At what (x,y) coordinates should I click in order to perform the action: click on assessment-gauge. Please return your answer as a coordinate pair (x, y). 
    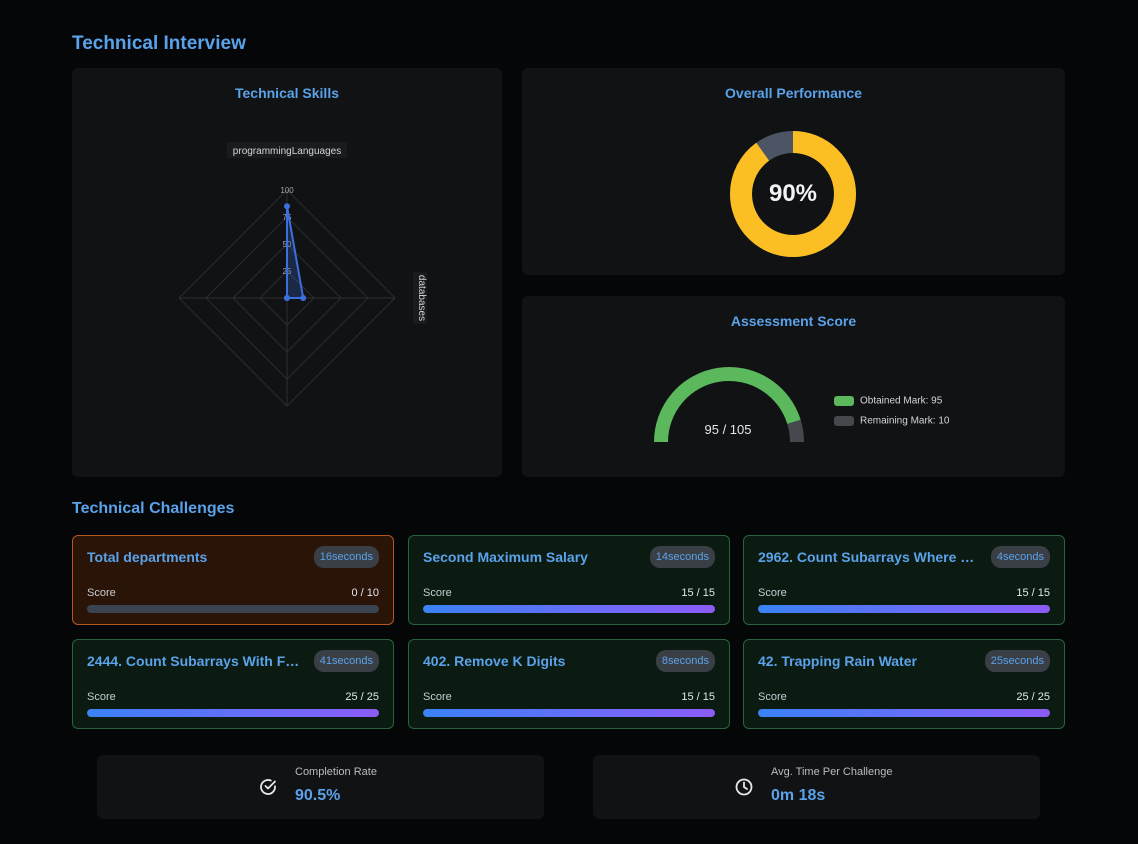
    Looking at the image, I should click on (729, 405).